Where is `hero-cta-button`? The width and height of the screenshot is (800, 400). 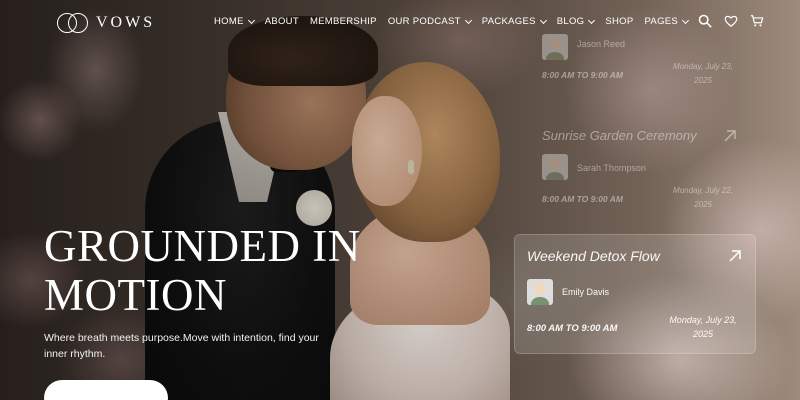 hero-cta-button is located at coordinates (106, 390).